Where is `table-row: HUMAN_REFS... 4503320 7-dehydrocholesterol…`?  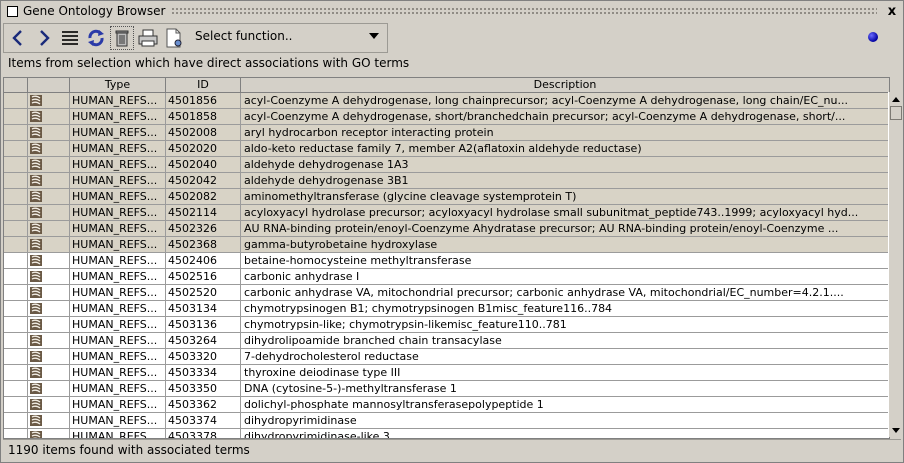
table-row: HUMAN_REFS... 4503320 7-dehydrocholesterol… is located at coordinates (446, 357).